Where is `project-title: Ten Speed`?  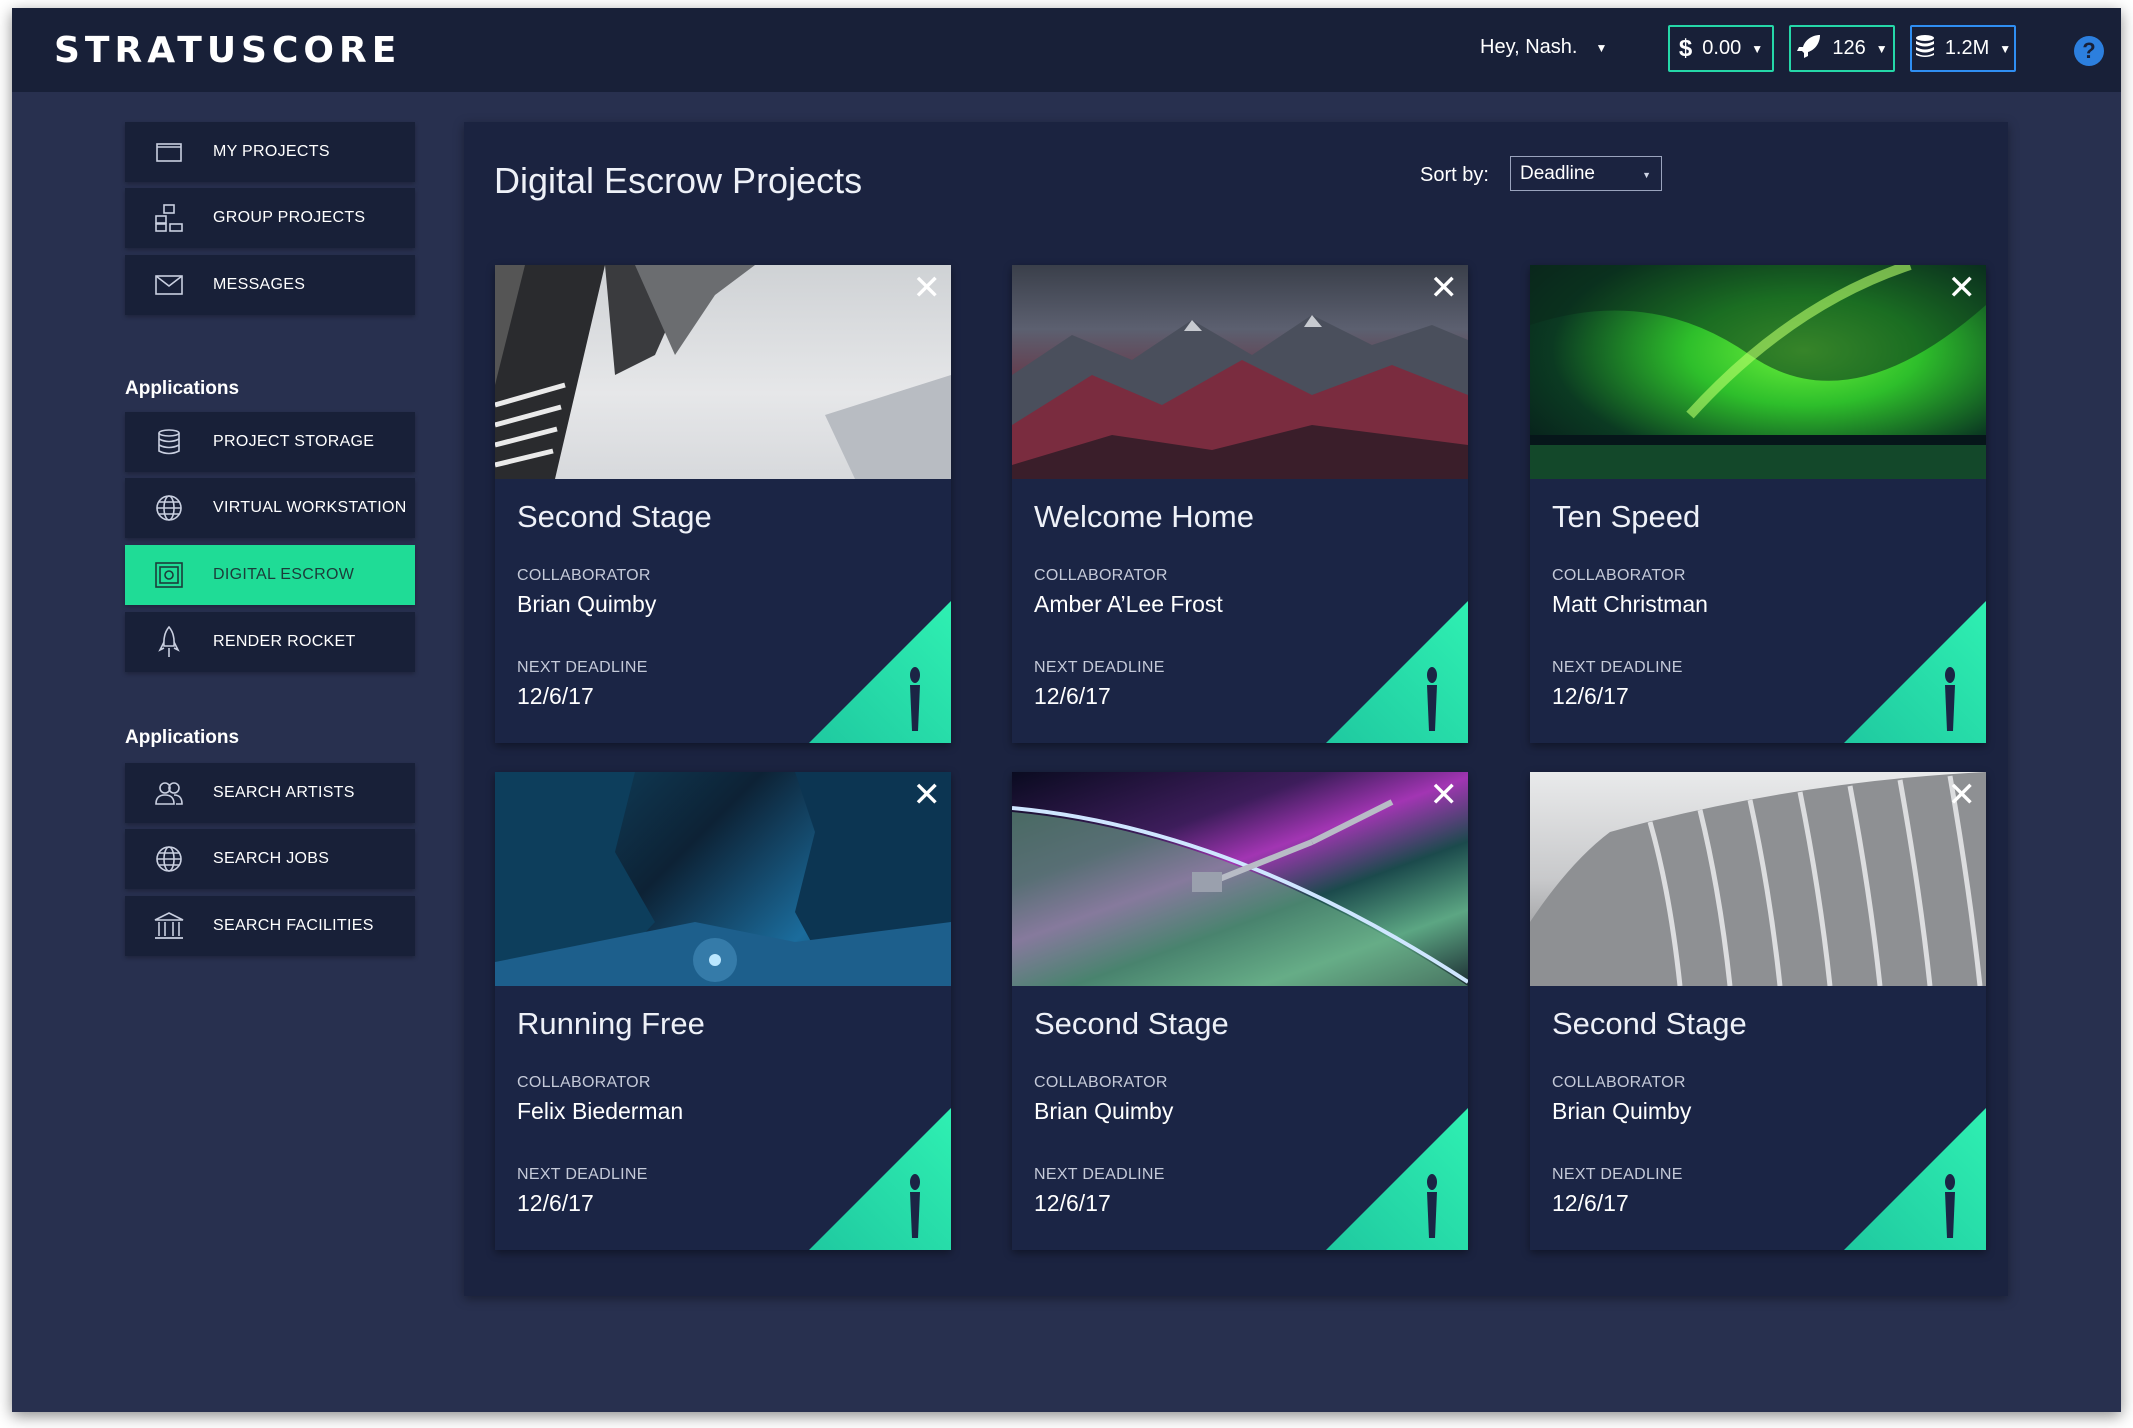 project-title: Ten Speed is located at coordinates (1626, 516).